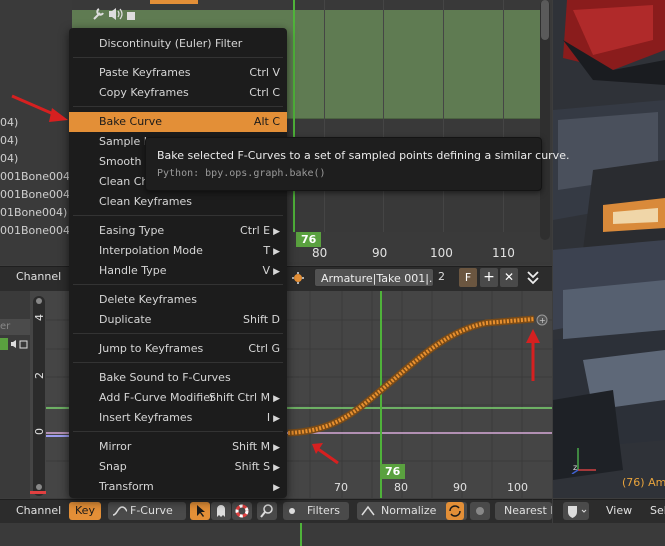 This screenshot has width=665, height=546. Describe the element at coordinates (178, 487) in the screenshot. I see `menu-item-transform: Transform ▶` at that location.